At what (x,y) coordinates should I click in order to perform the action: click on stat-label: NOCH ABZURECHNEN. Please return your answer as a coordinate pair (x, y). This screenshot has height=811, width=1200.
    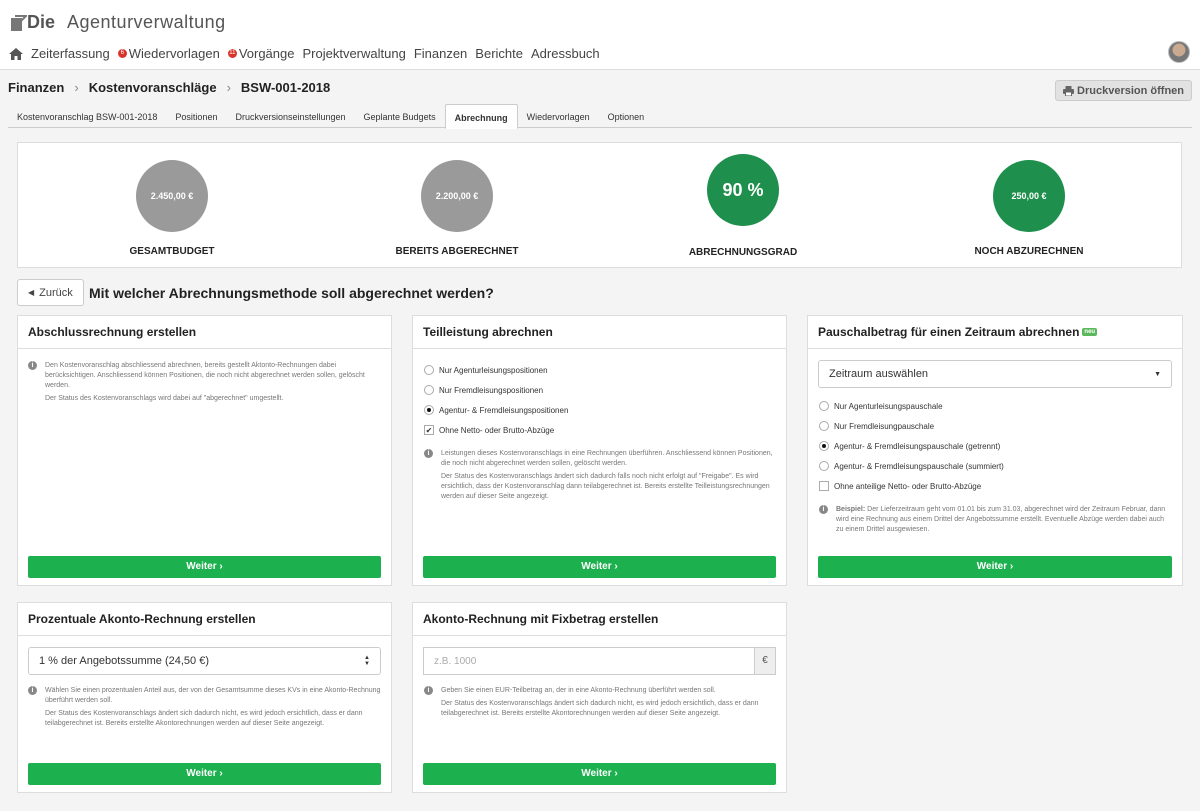
    Looking at the image, I should click on (1029, 251).